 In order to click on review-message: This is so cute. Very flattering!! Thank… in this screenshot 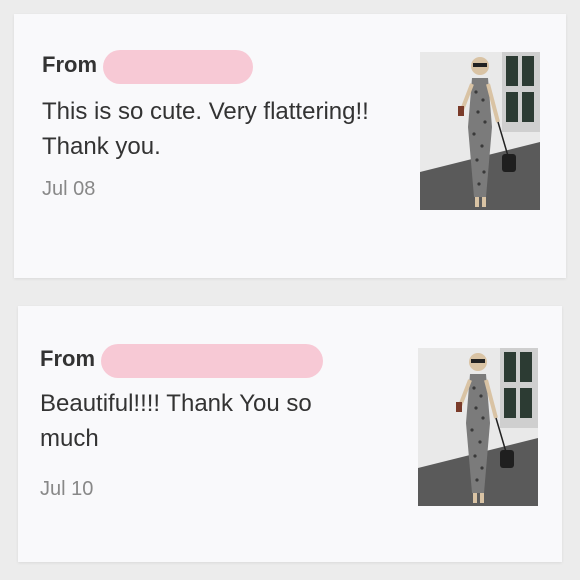, I will do `click(205, 129)`.